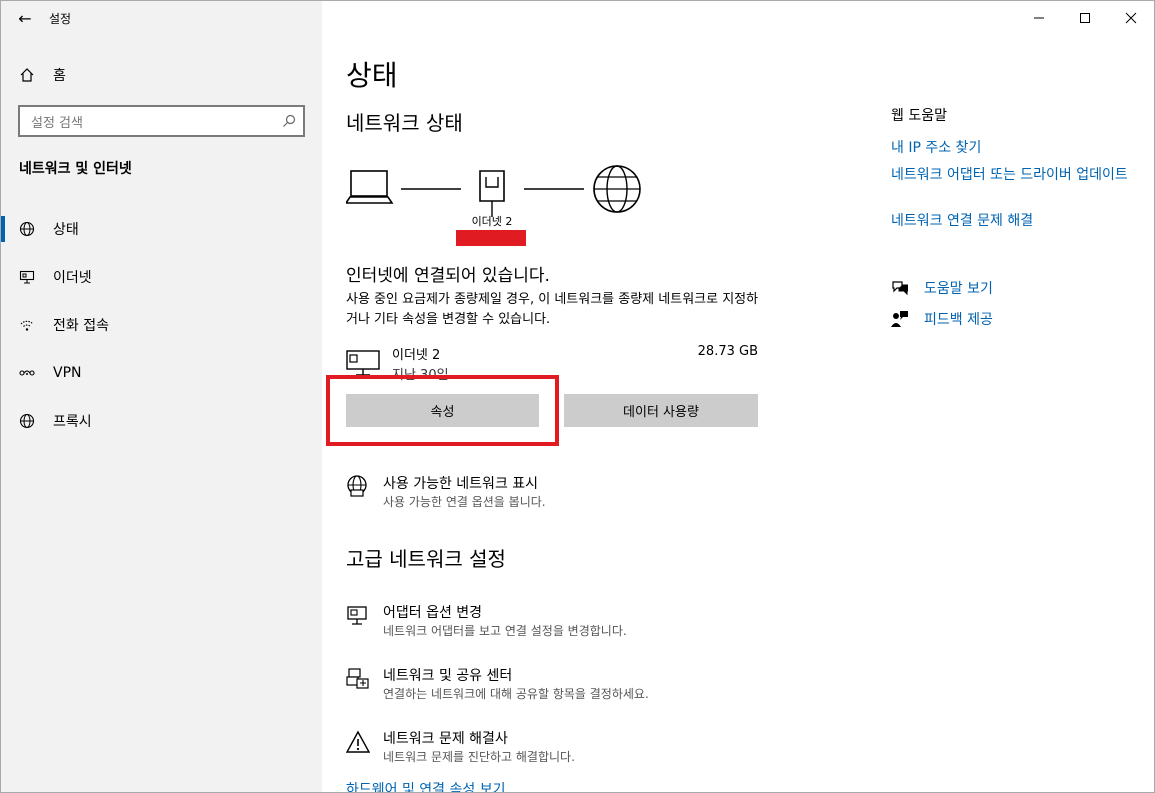 This screenshot has height=793, width=1155. Describe the element at coordinates (161, 75) in the screenshot. I see `sidebar-item-home: 홈` at that location.